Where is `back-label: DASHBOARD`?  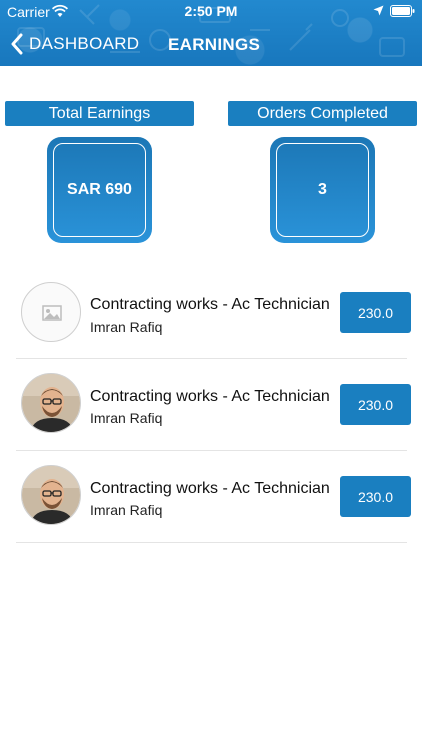
back-label: DASHBOARD is located at coordinates (84, 43).